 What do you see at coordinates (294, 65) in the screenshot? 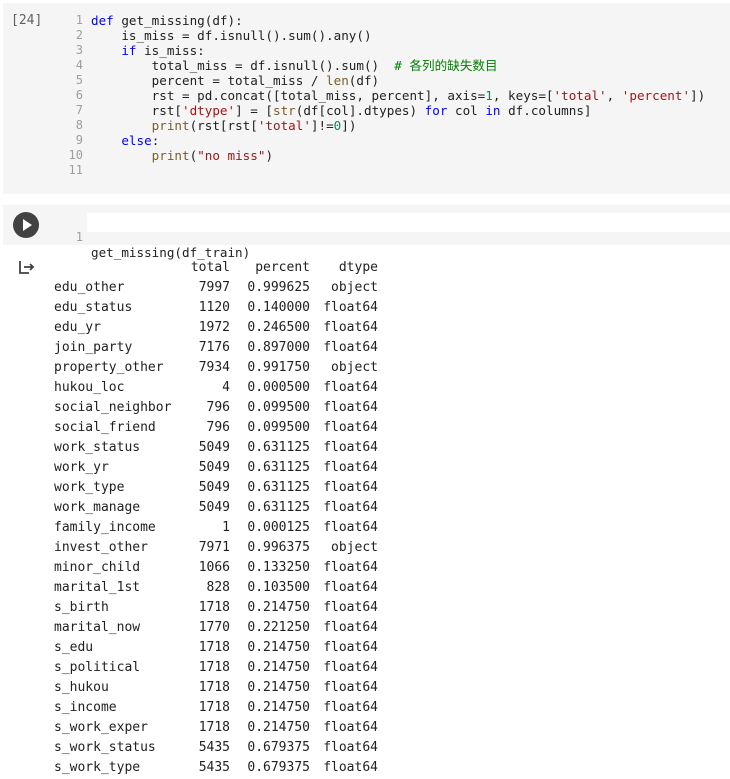
I see `code-text: total_miss = df.isnull().sum() # 各列的缺失数目` at bounding box center [294, 65].